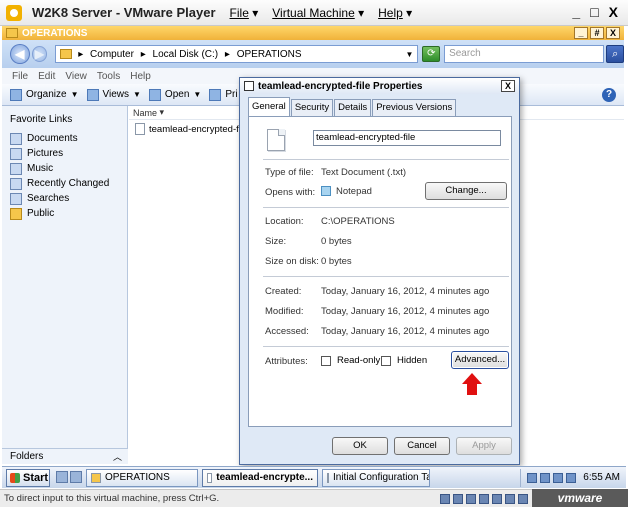  I want to click on size-value: 0 bytes, so click(336, 241).